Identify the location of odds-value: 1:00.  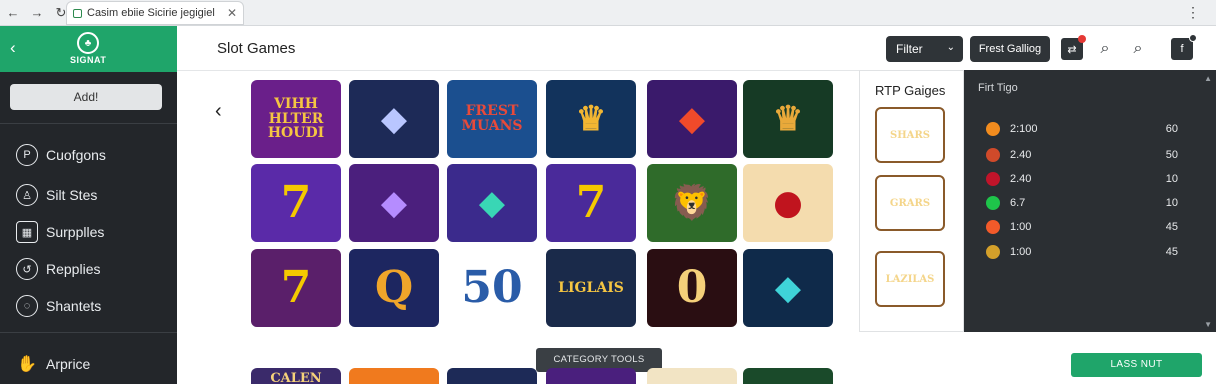
(1021, 227).